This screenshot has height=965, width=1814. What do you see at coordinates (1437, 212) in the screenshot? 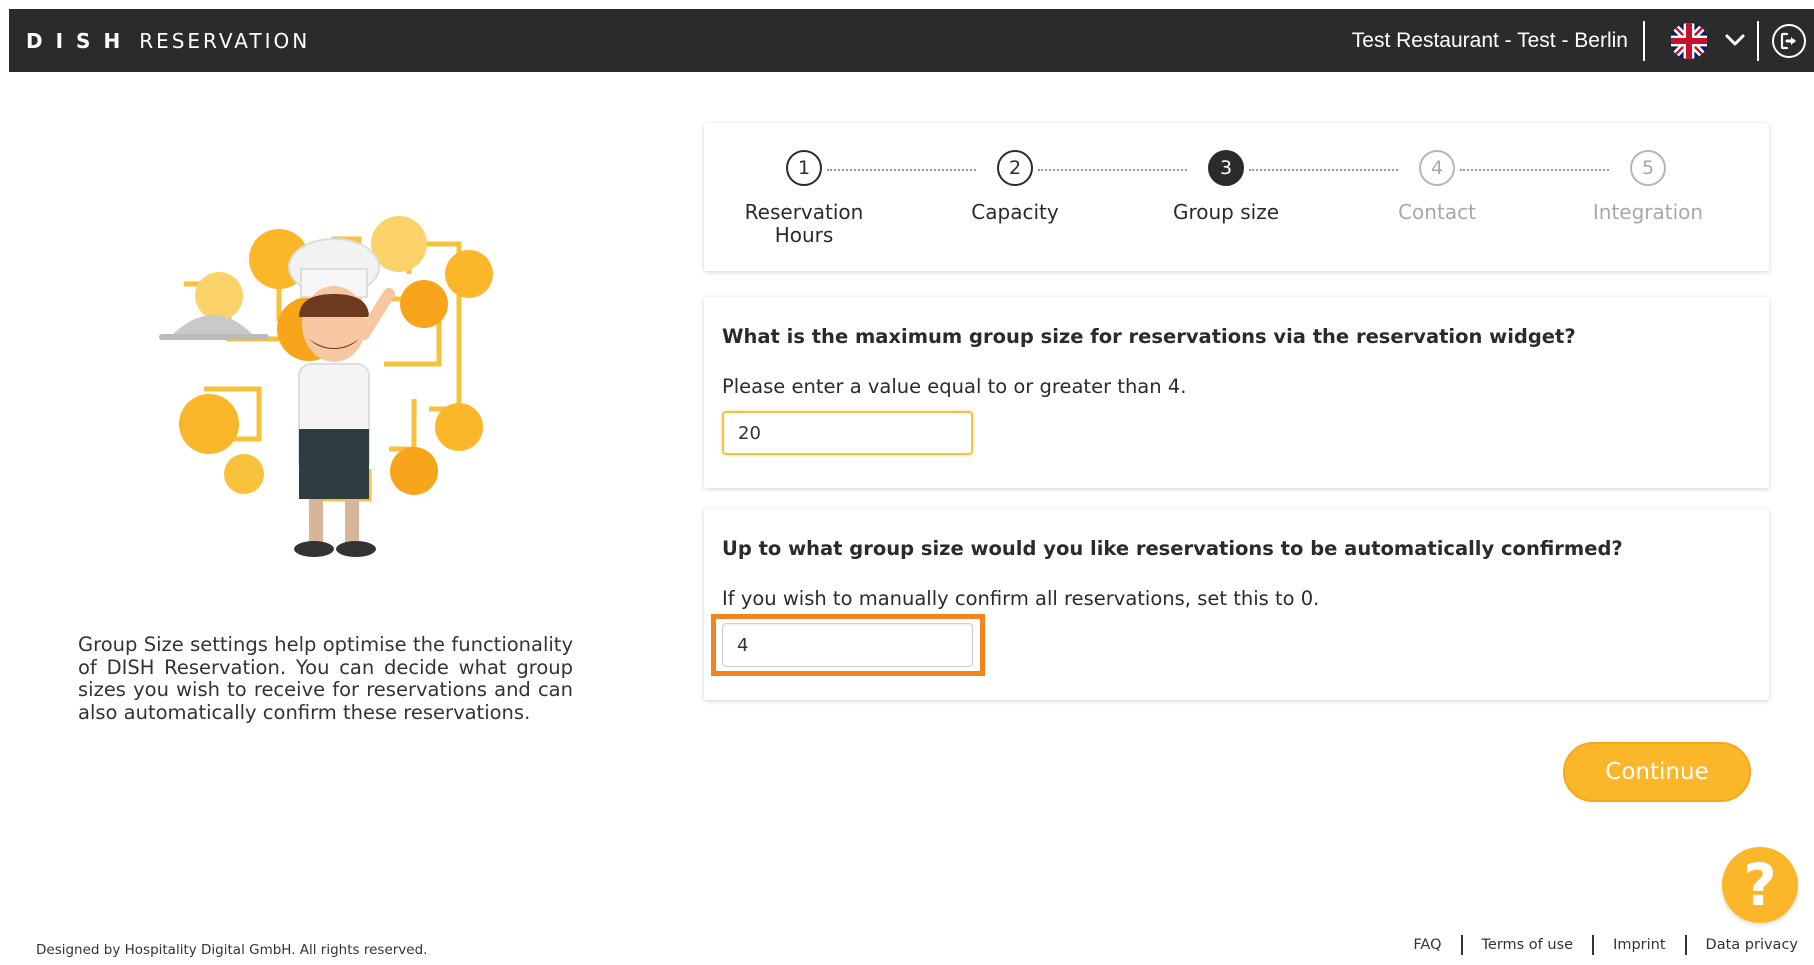
I see `step-label: Contact` at bounding box center [1437, 212].